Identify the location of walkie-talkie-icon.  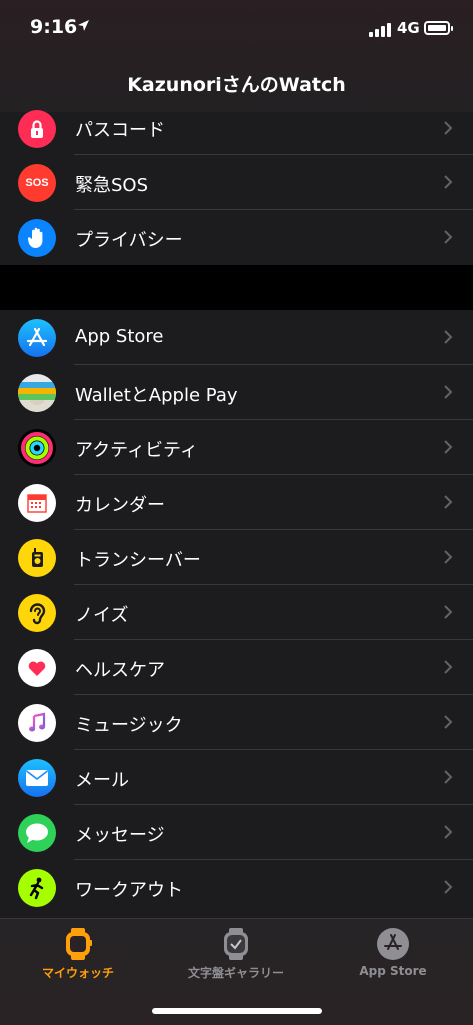
(37, 558).